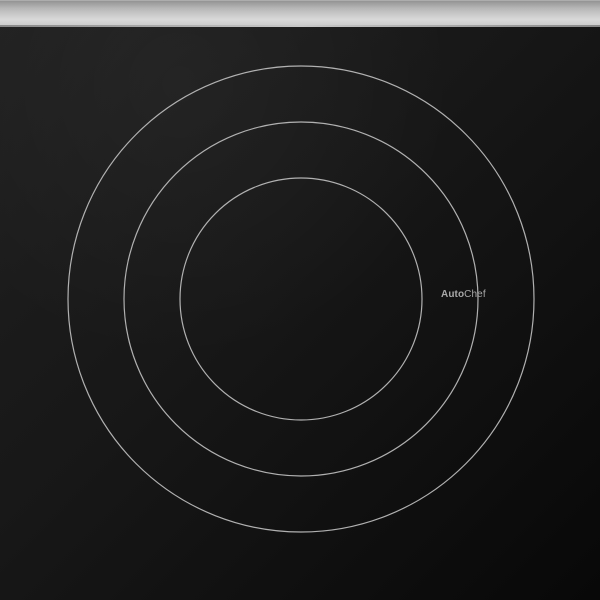 Image resolution: width=600 pixels, height=600 pixels. Describe the element at coordinates (453, 294) in the screenshot. I see `logo-auto-text: Auto` at that location.